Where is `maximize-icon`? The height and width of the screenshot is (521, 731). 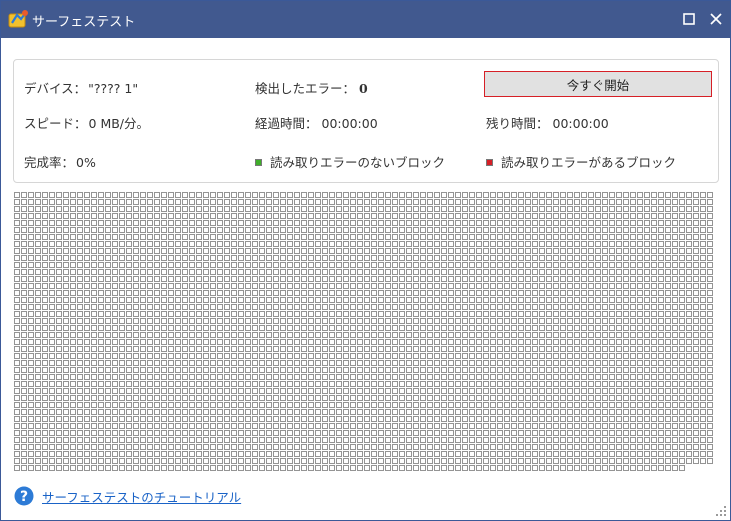
maximize-icon is located at coordinates (689, 19).